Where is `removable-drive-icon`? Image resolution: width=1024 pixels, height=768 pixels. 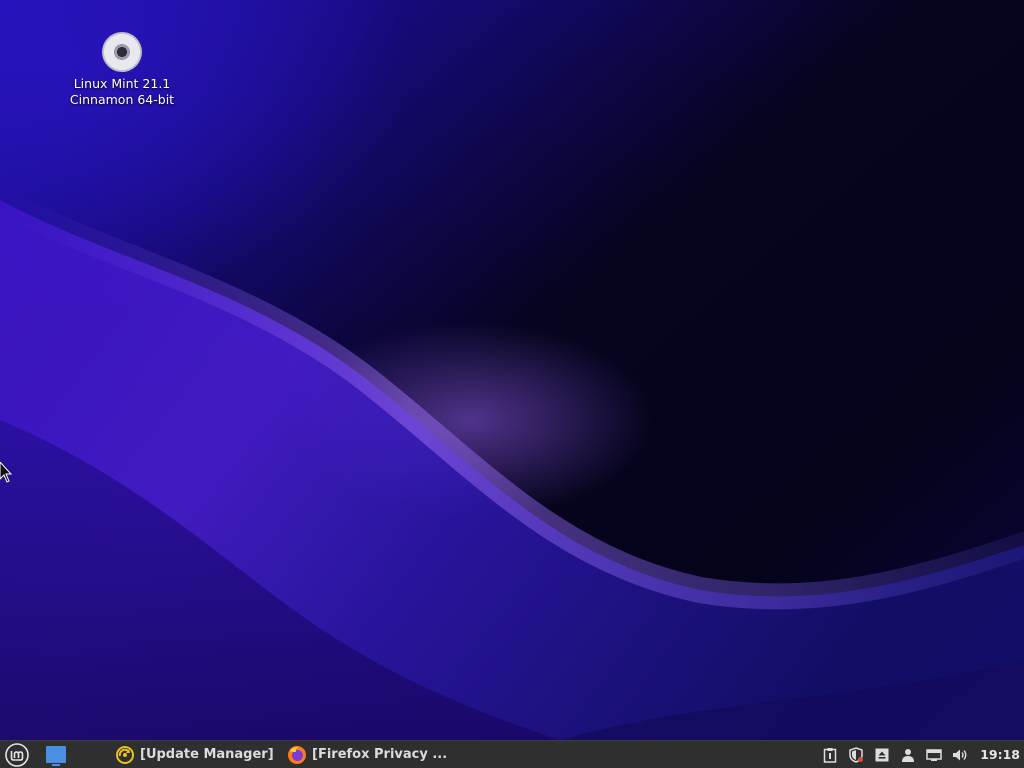 removable-drive-icon is located at coordinates (882, 755).